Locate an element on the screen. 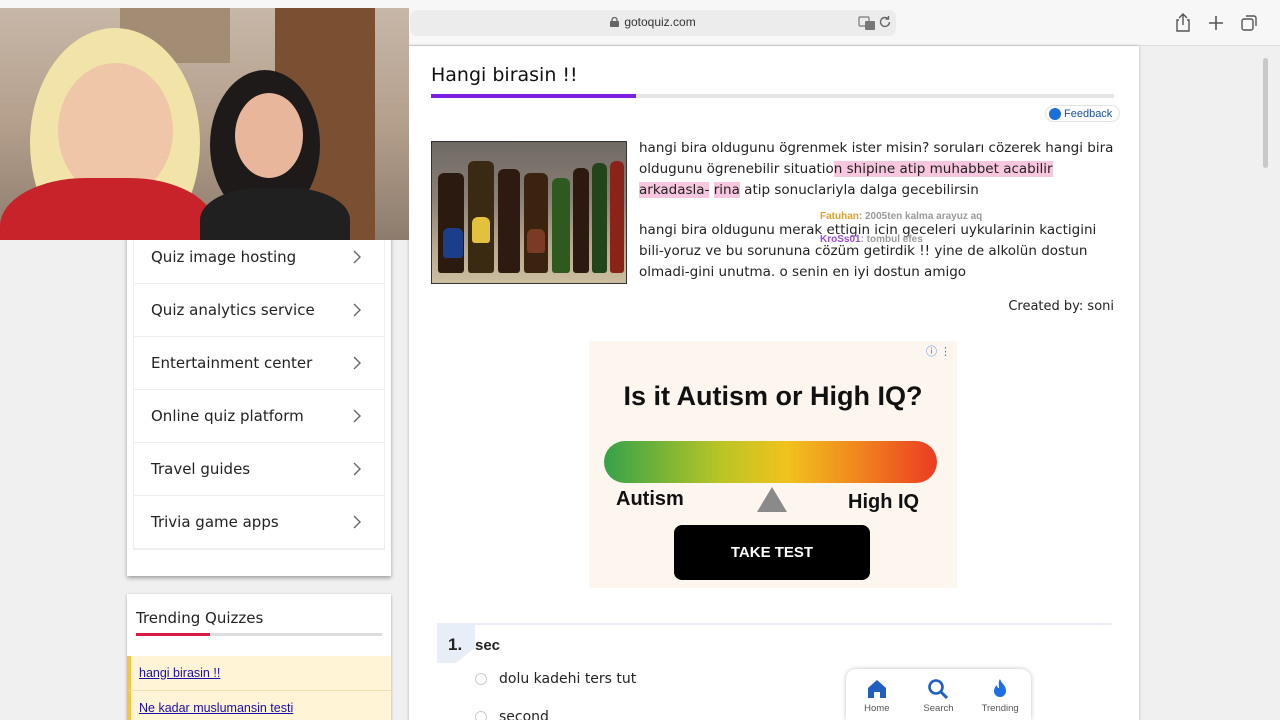 The image size is (1280, 720). answer-option: second is located at coordinates (512, 714).